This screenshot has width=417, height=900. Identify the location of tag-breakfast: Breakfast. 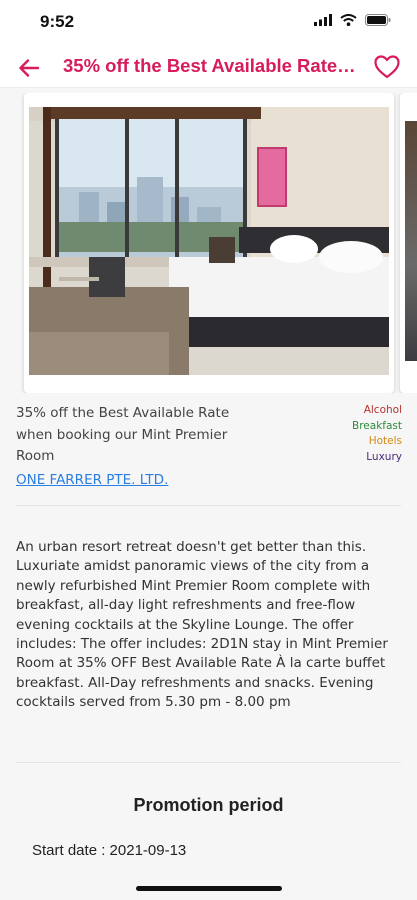
(377, 425).